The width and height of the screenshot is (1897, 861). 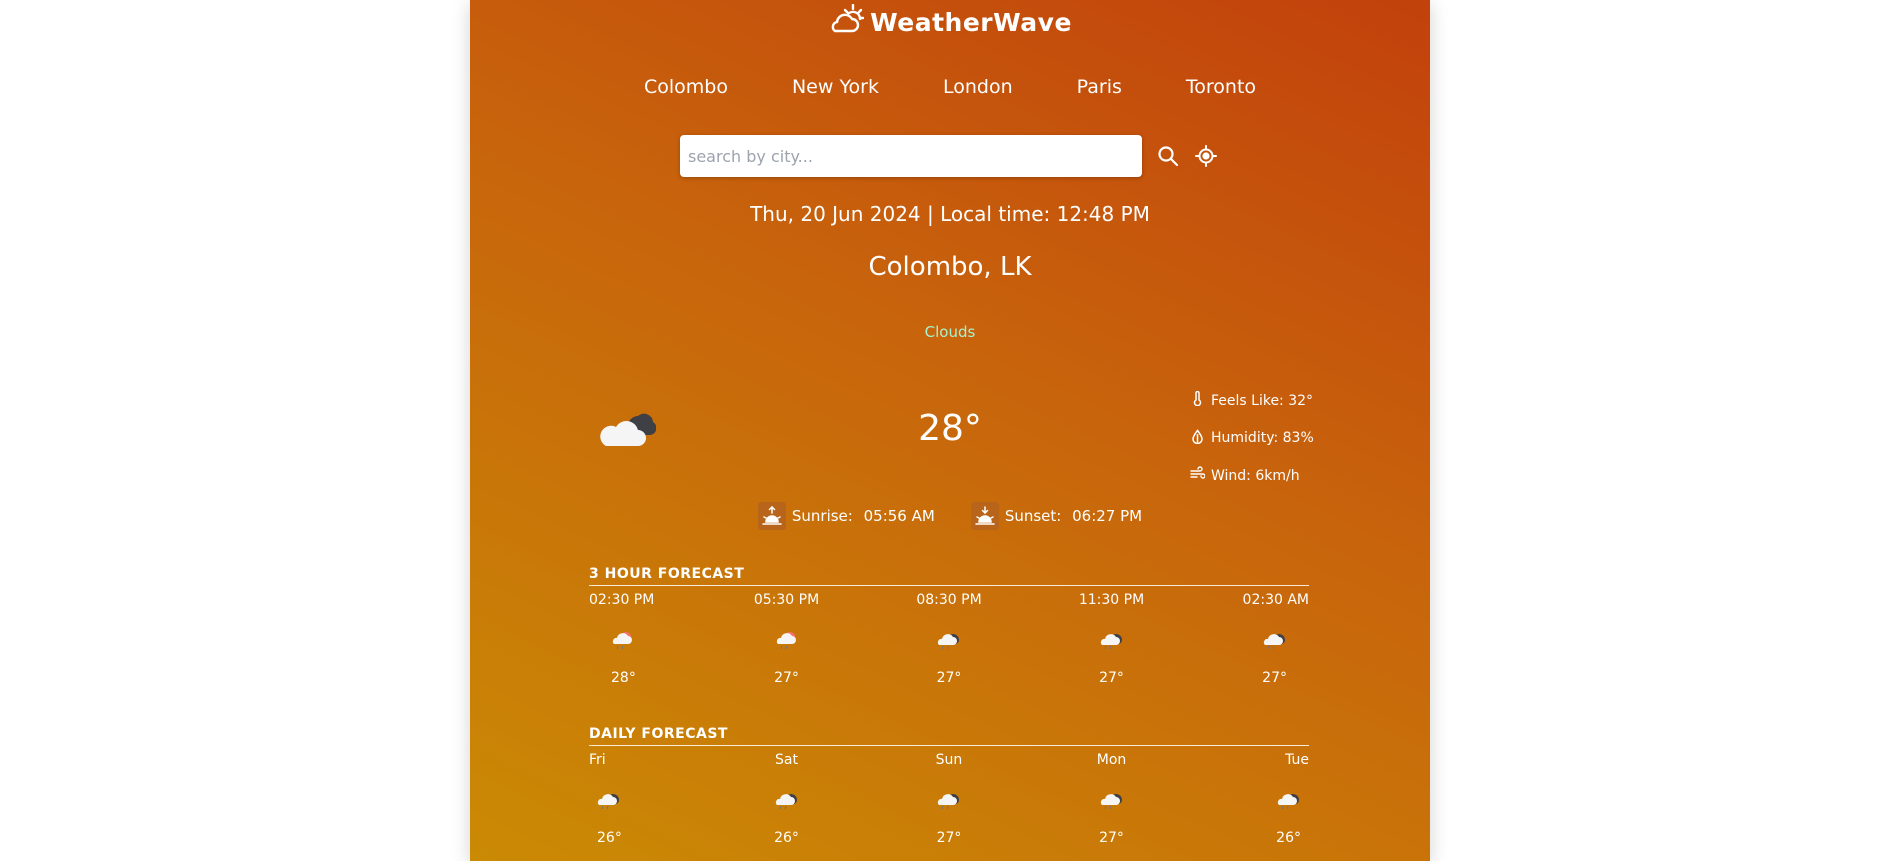 I want to click on wind-text: Wind: 6km/h, so click(x=1255, y=475).